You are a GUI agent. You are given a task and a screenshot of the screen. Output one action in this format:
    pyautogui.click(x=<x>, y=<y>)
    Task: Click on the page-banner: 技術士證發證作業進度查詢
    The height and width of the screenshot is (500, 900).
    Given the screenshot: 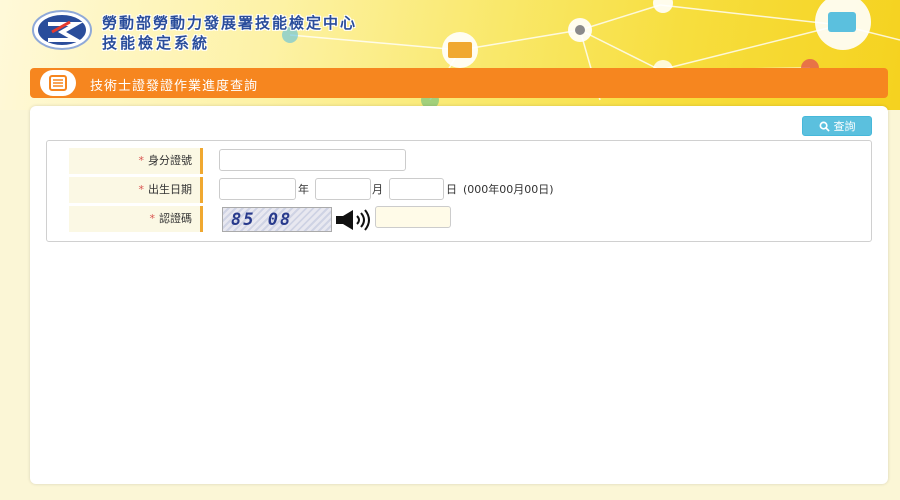 What is the action you would take?
    pyautogui.click(x=459, y=83)
    